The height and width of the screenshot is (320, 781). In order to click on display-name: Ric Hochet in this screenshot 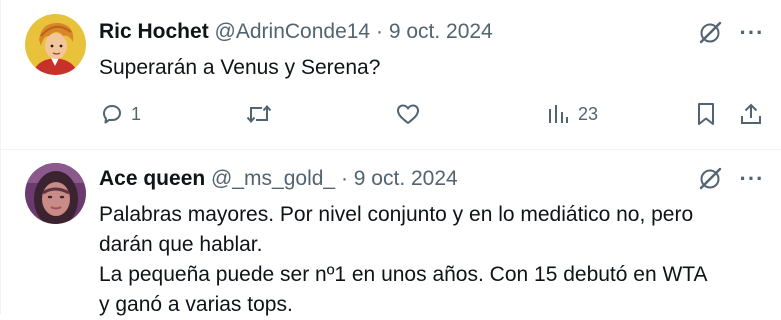, I will do `click(154, 31)`.